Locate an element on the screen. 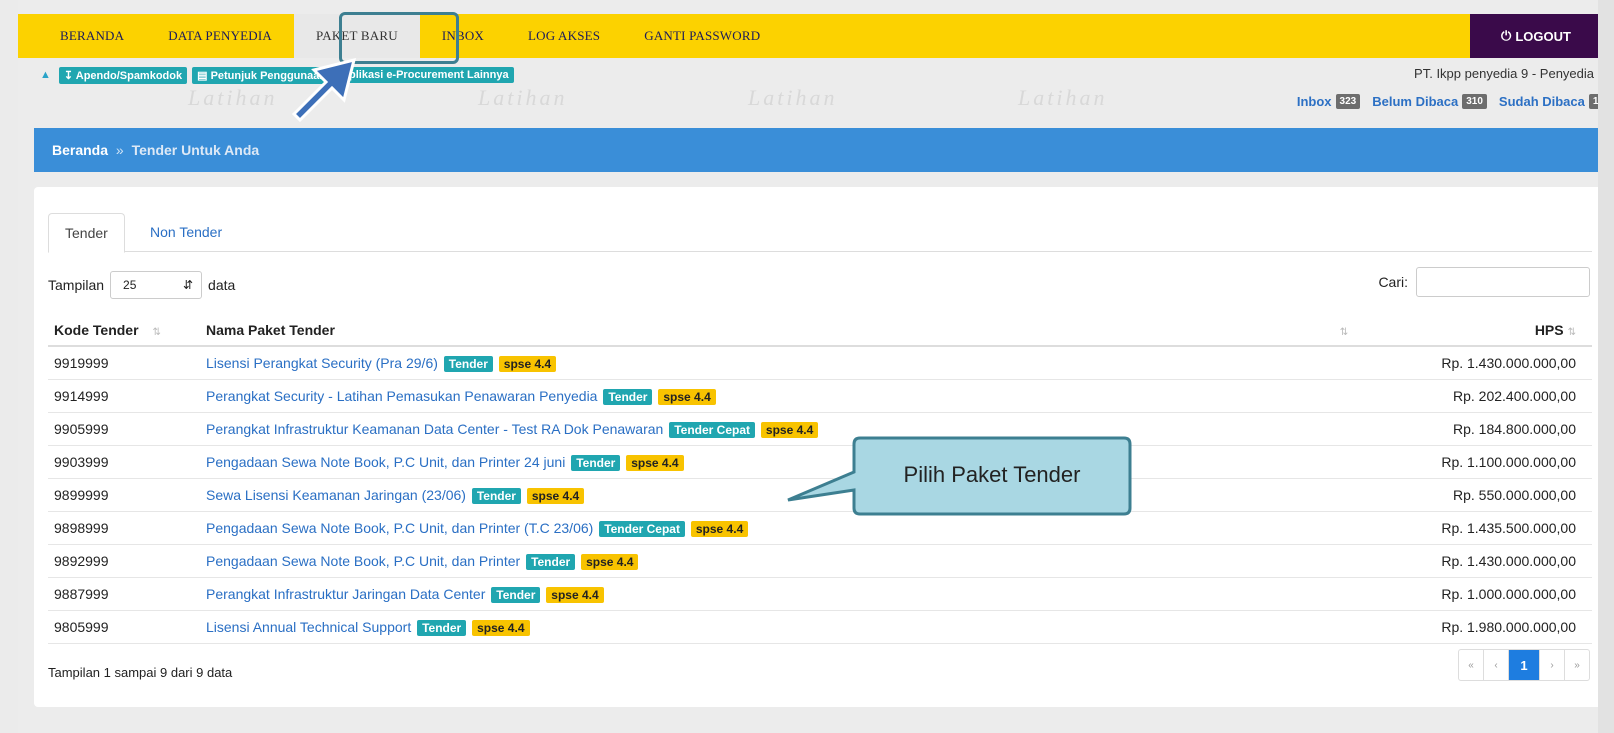  pointer-arrow-icon is located at coordinates (324, 90).